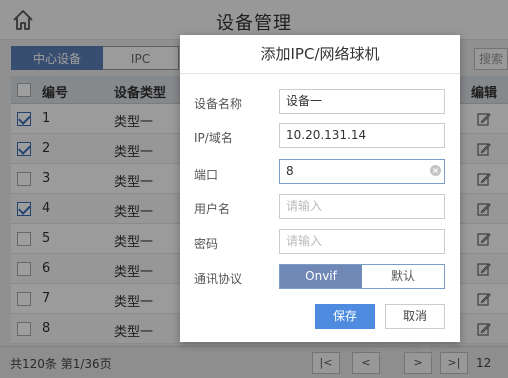 This screenshot has height=378, width=508. What do you see at coordinates (321, 276) in the screenshot?
I see `protocol-option-onvif: Onvif` at bounding box center [321, 276].